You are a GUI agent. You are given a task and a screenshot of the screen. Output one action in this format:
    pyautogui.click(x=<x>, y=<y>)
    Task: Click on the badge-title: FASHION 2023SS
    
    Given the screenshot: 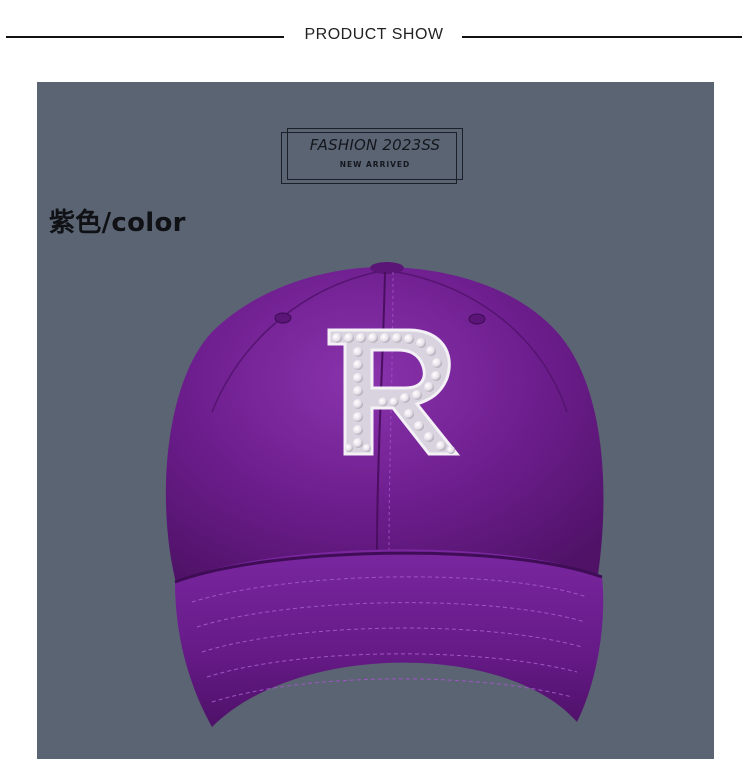 What is the action you would take?
    pyautogui.click(x=375, y=145)
    